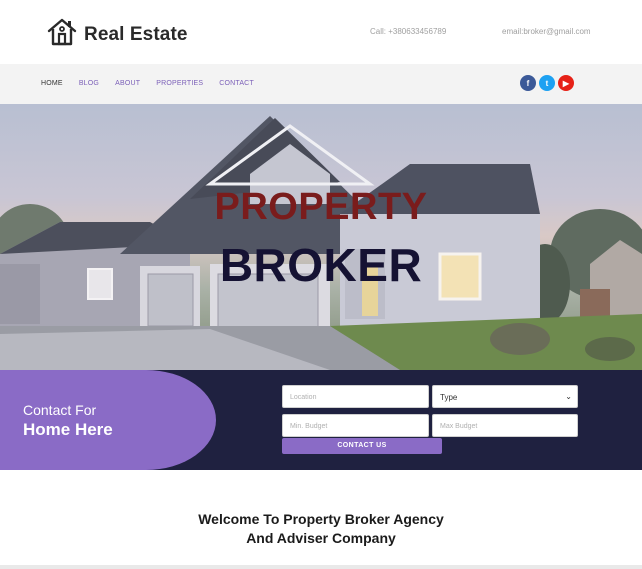 The width and height of the screenshot is (642, 569). I want to click on type-select: Type ⌄, so click(505, 396).